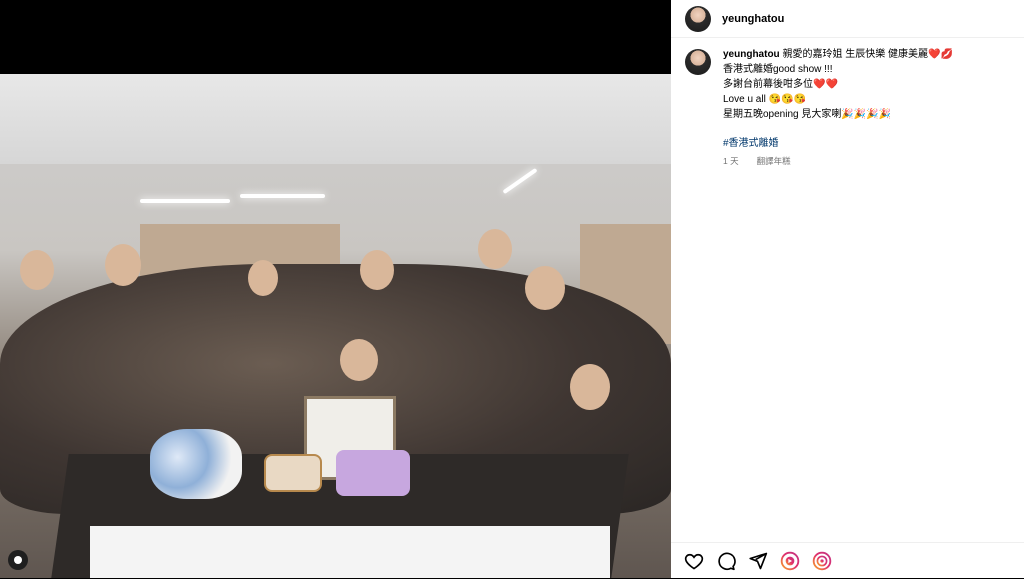 This screenshot has height=579, width=1024. Describe the element at coordinates (847, 560) in the screenshot. I see `action-bar` at that location.